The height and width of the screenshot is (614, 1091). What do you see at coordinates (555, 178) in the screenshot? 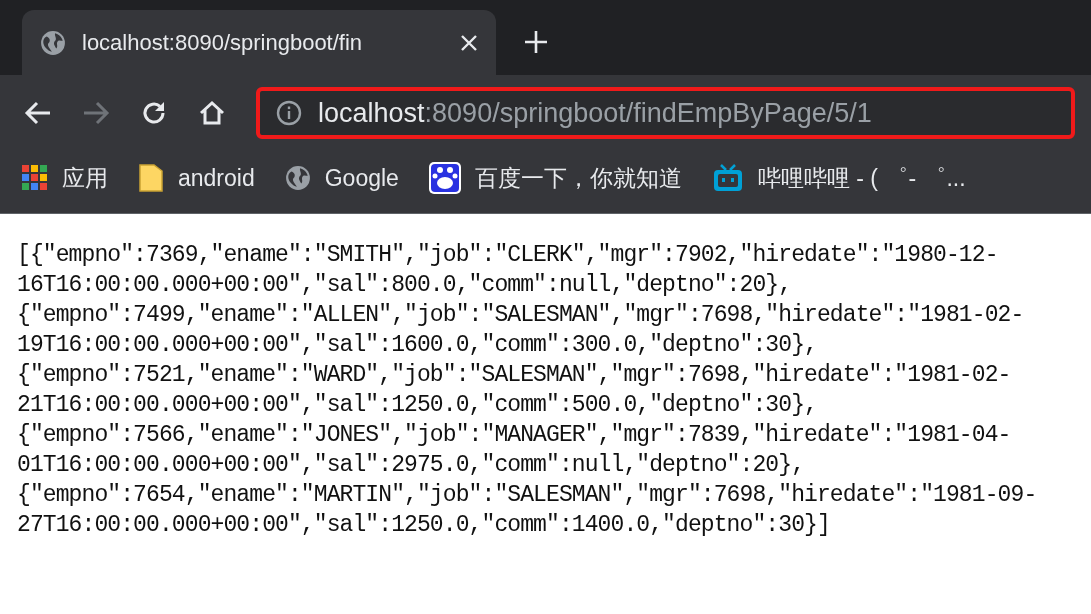
I see `bookmark: 百度一下，你就知道` at bounding box center [555, 178].